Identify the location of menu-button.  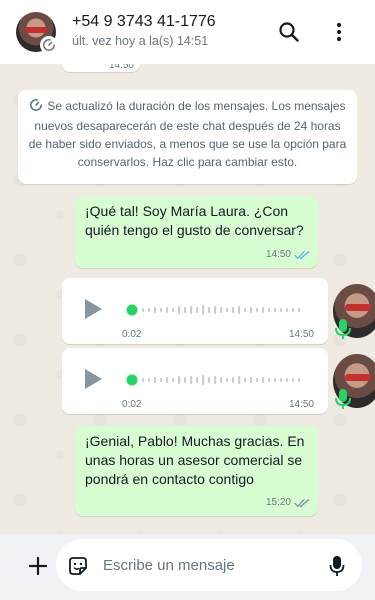
(339, 32).